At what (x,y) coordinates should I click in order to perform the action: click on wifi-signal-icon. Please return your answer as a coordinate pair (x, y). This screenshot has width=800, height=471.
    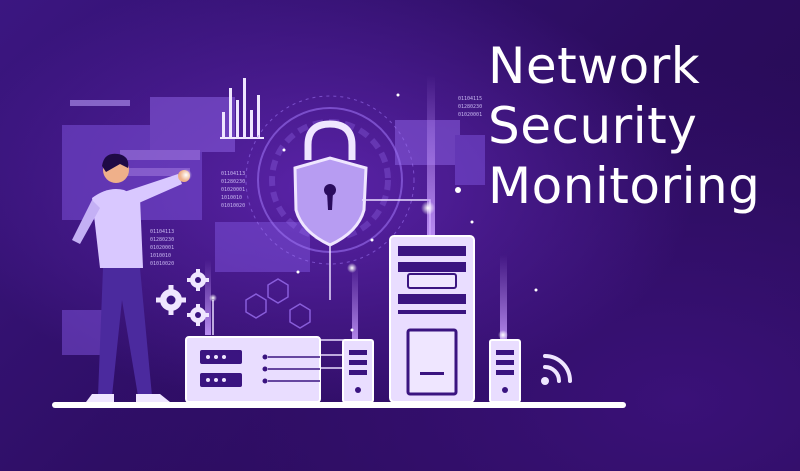
    Looking at the image, I should click on (556, 369).